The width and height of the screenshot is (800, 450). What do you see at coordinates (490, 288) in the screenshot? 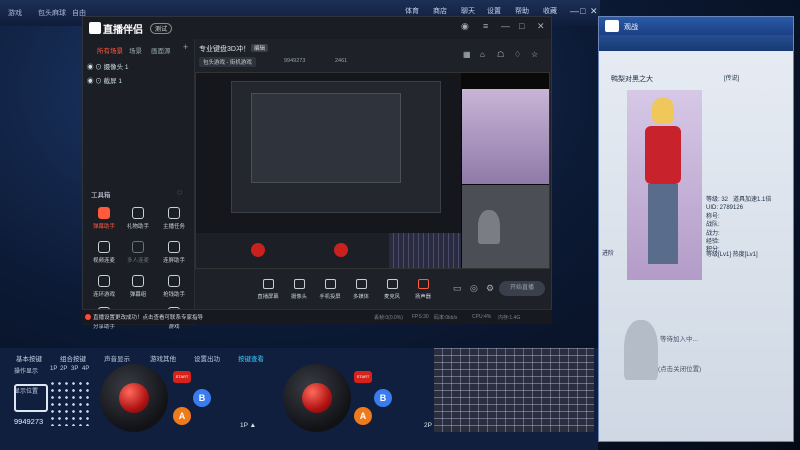
I see `gear-icon: ⚙` at bounding box center [490, 288].